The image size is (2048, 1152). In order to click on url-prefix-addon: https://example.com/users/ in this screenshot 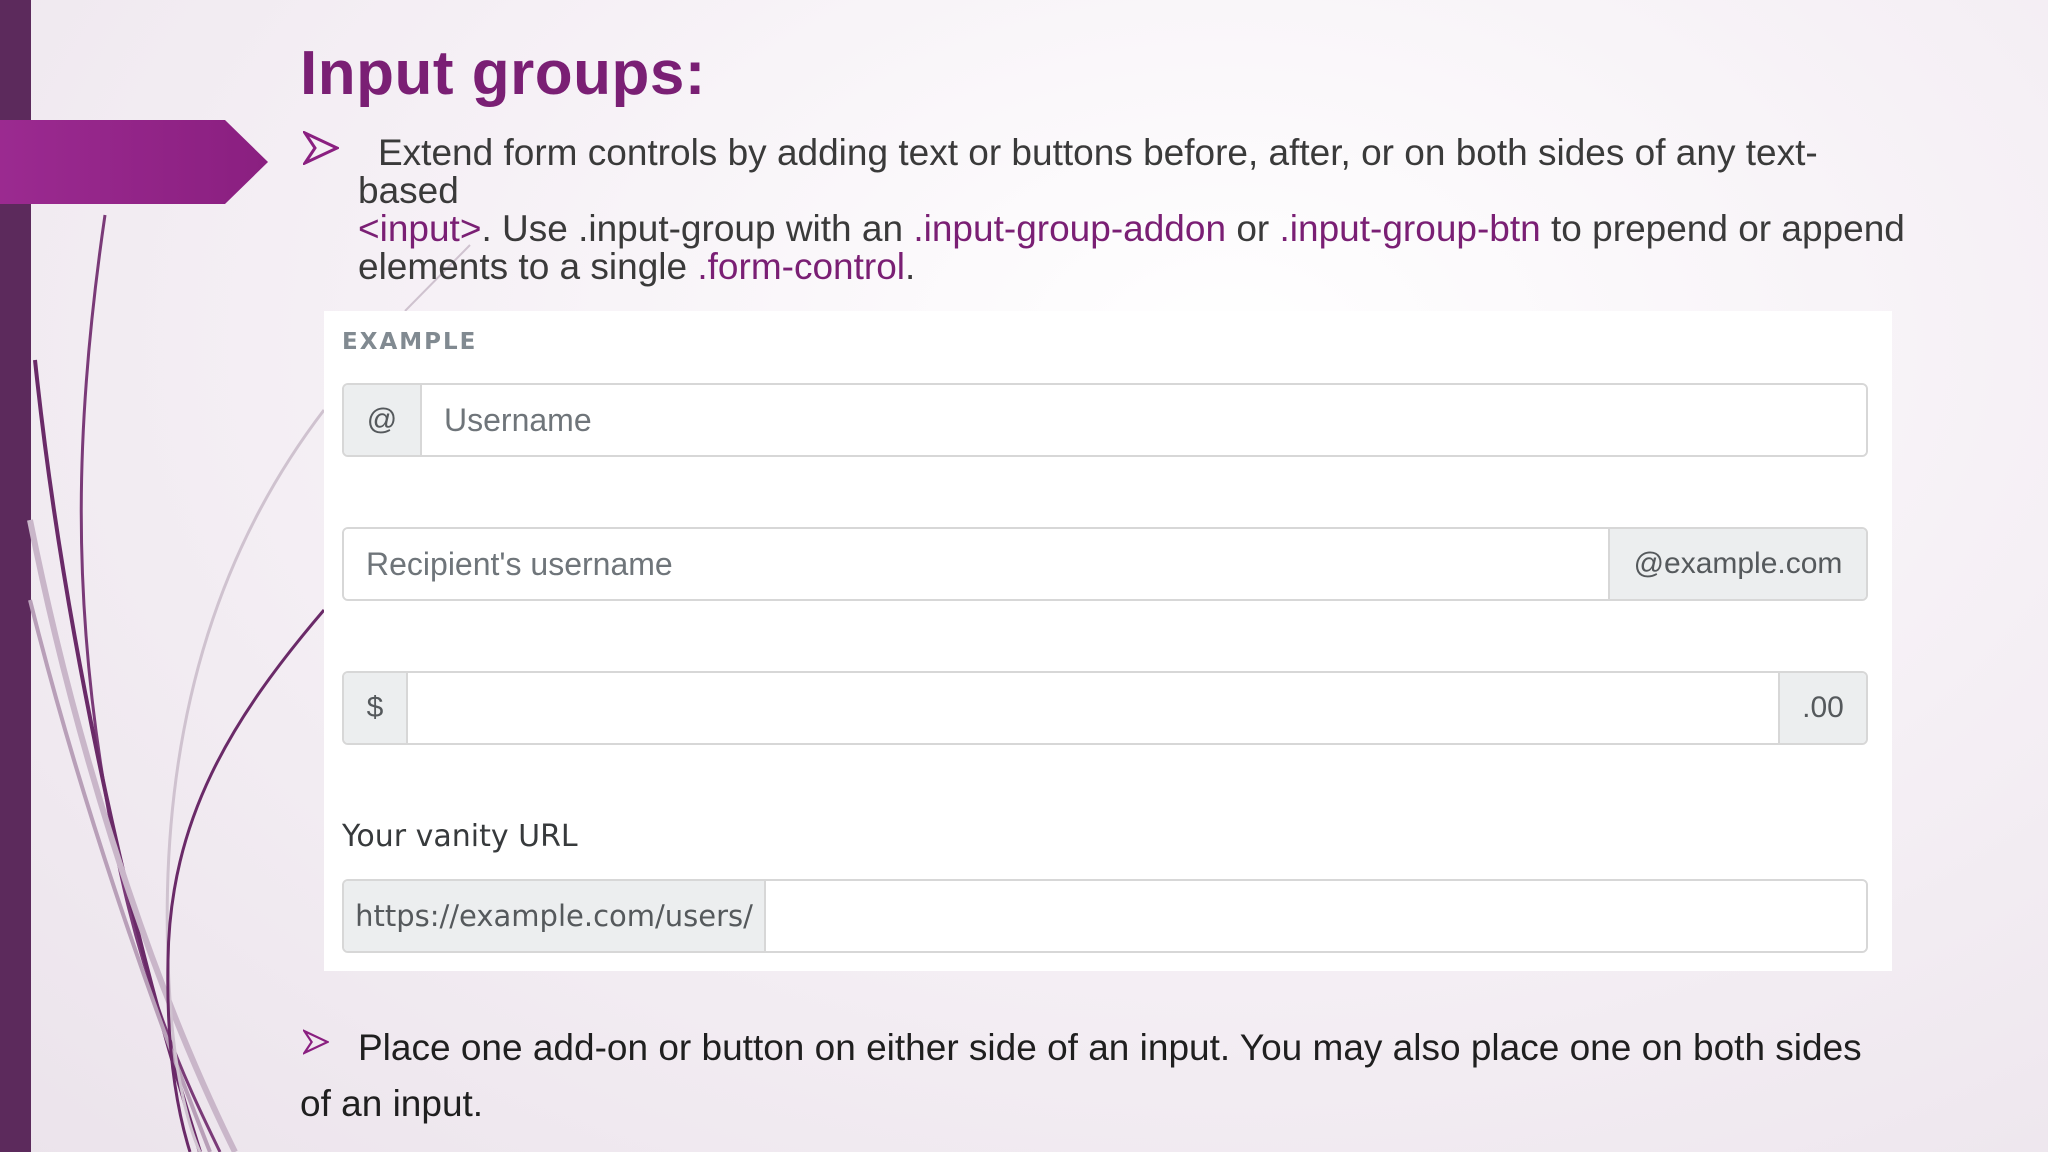, I will do `click(555, 916)`.